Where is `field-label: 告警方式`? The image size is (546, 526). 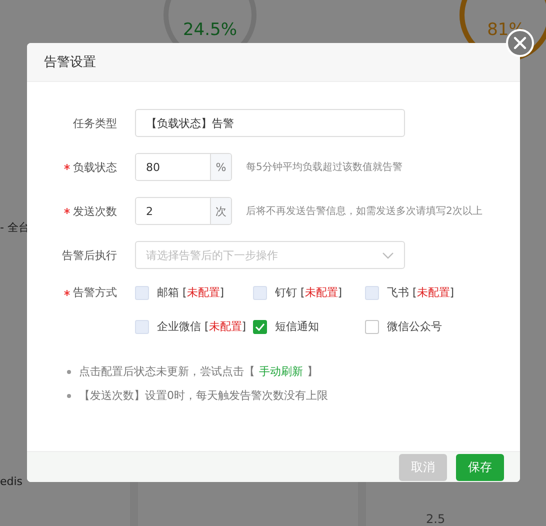 field-label: 告警方式 is located at coordinates (95, 292).